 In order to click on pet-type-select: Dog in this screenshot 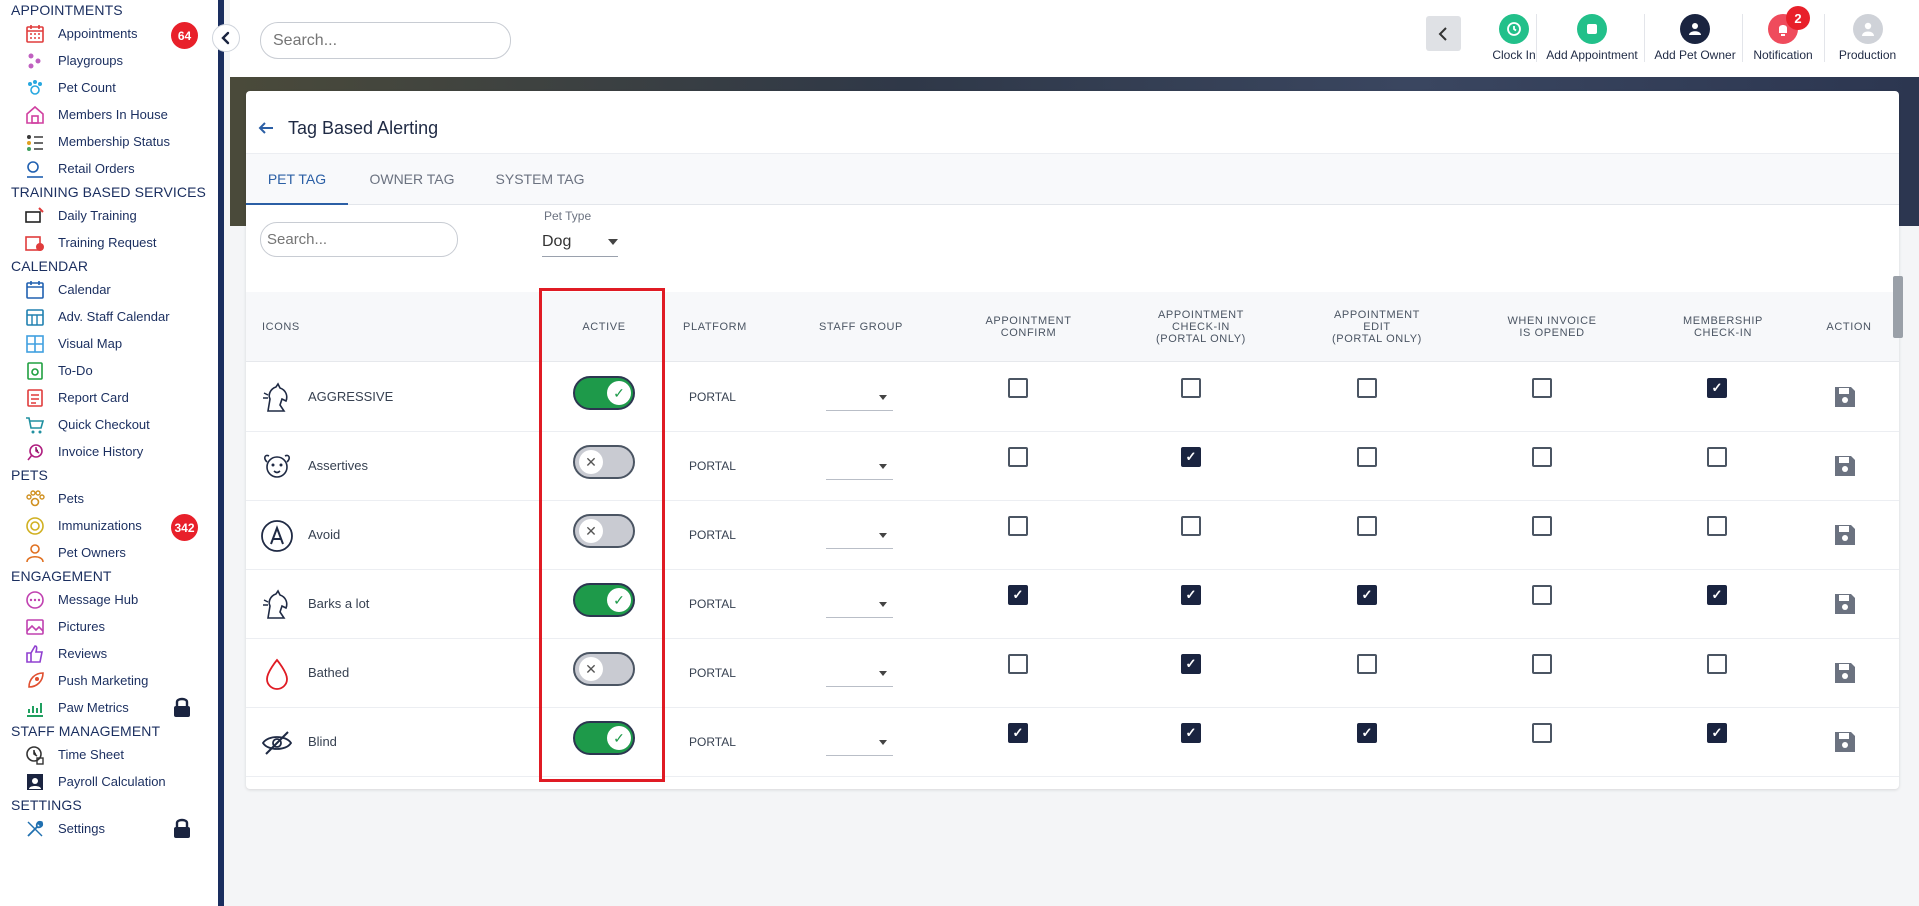, I will do `click(580, 242)`.